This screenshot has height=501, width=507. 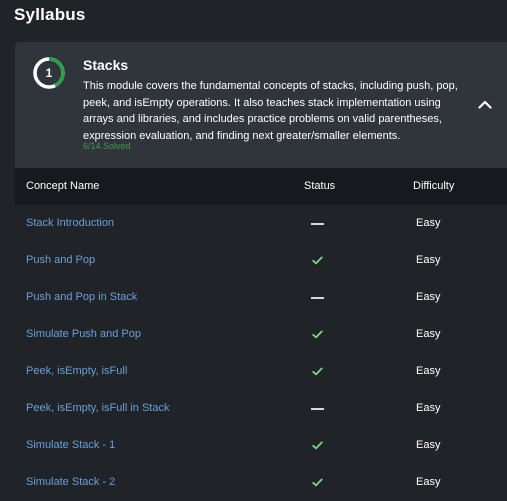 What do you see at coordinates (261, 186) in the screenshot?
I see `table-header: Concept Name Status Difficulty` at bounding box center [261, 186].